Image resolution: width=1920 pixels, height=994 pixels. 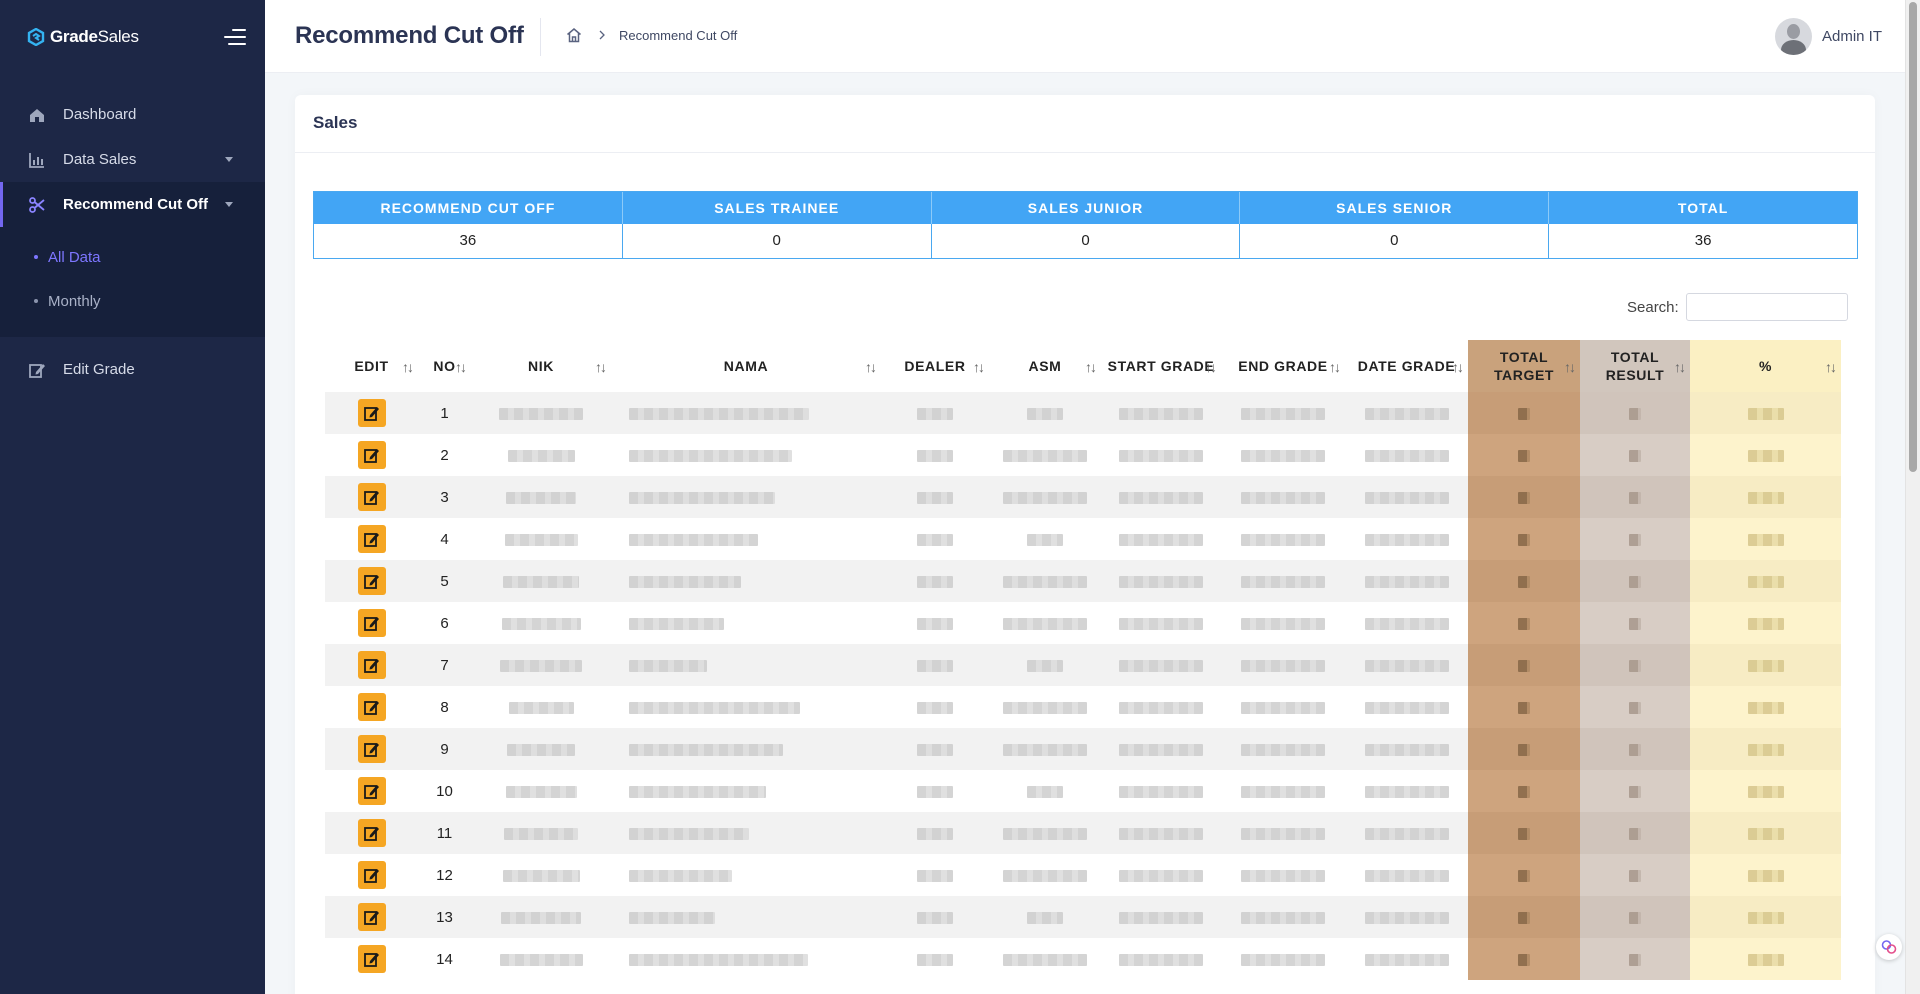 I want to click on sidebar-item-edit-grade: Edit Grade, so click(x=132, y=369).